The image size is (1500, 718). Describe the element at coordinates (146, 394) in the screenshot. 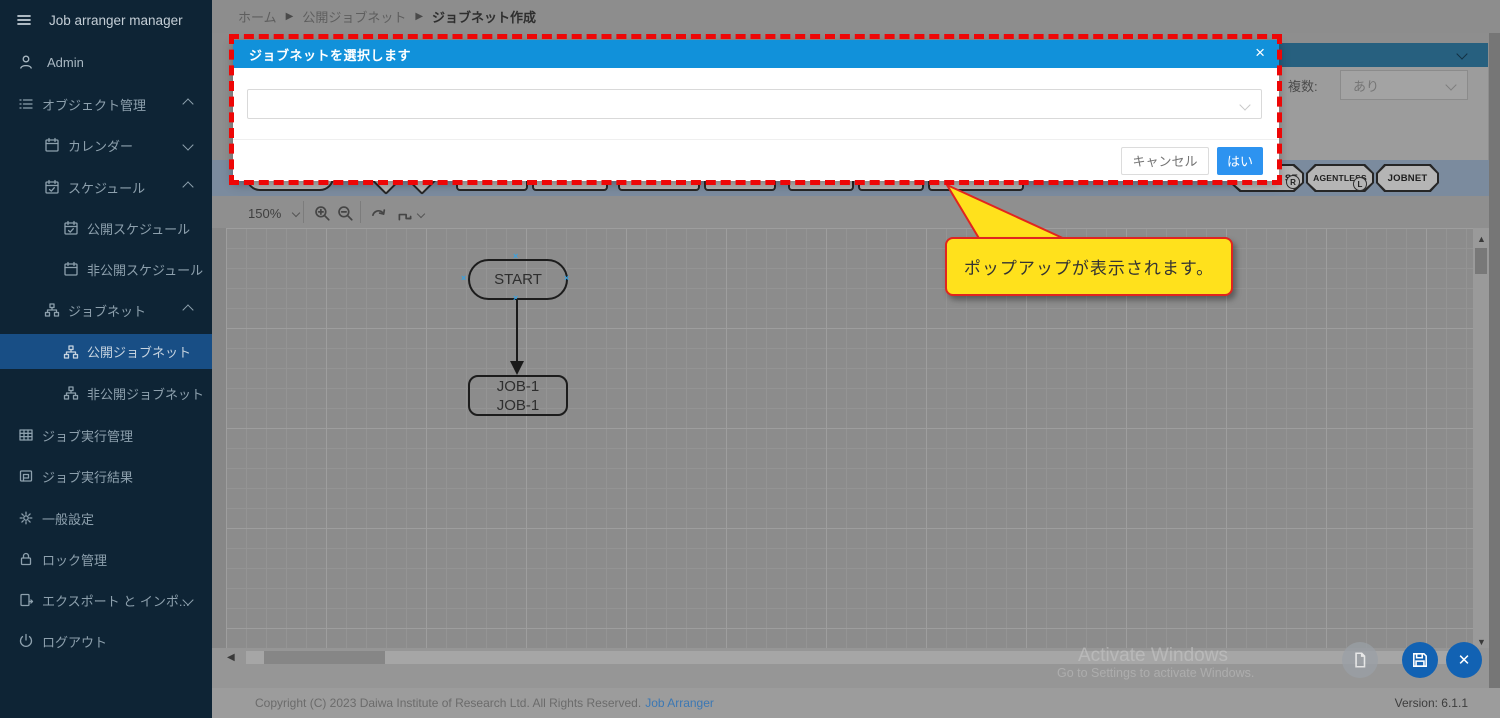

I see `sidebar-item-label: 非公開ジョブネット` at that location.